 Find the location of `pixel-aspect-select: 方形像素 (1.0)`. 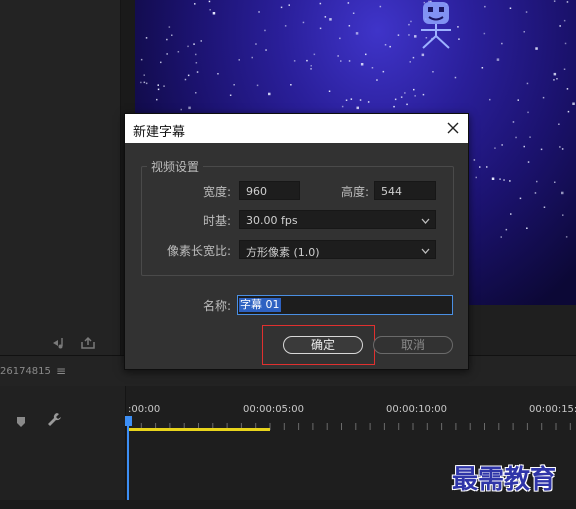

pixel-aspect-select: 方形像素 (1.0) is located at coordinates (337, 249).